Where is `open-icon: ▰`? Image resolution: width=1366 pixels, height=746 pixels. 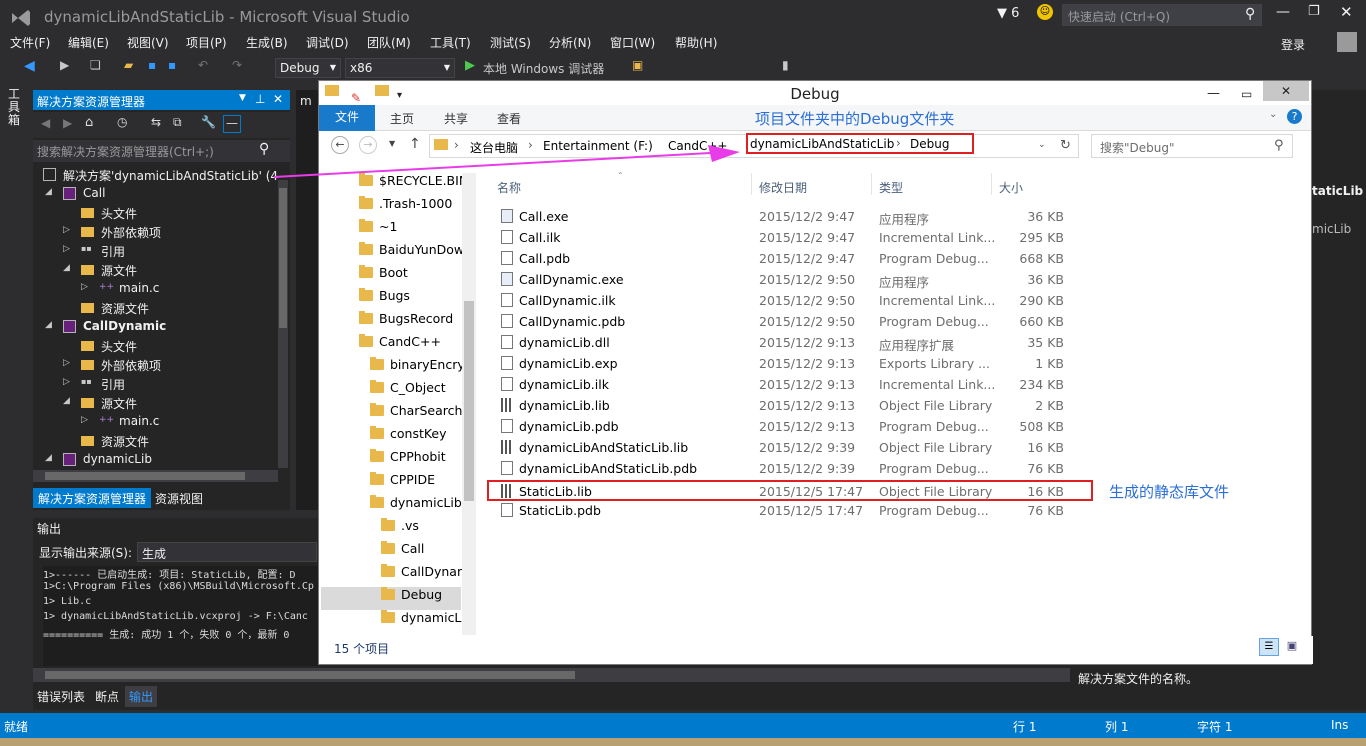
open-icon: ▰ is located at coordinates (128, 68).